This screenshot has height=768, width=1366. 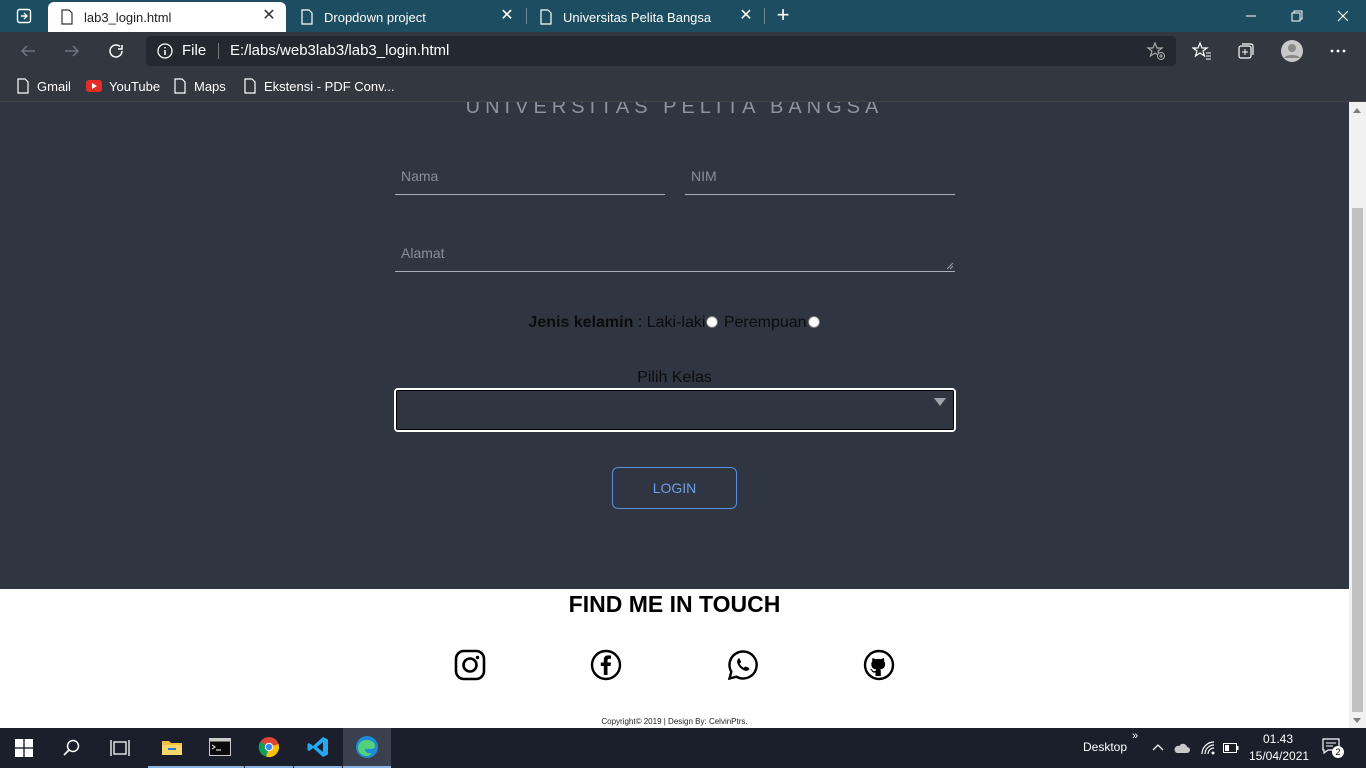 I want to click on tab-title: Universitas Pelita Bangsa, so click(x=637, y=17).